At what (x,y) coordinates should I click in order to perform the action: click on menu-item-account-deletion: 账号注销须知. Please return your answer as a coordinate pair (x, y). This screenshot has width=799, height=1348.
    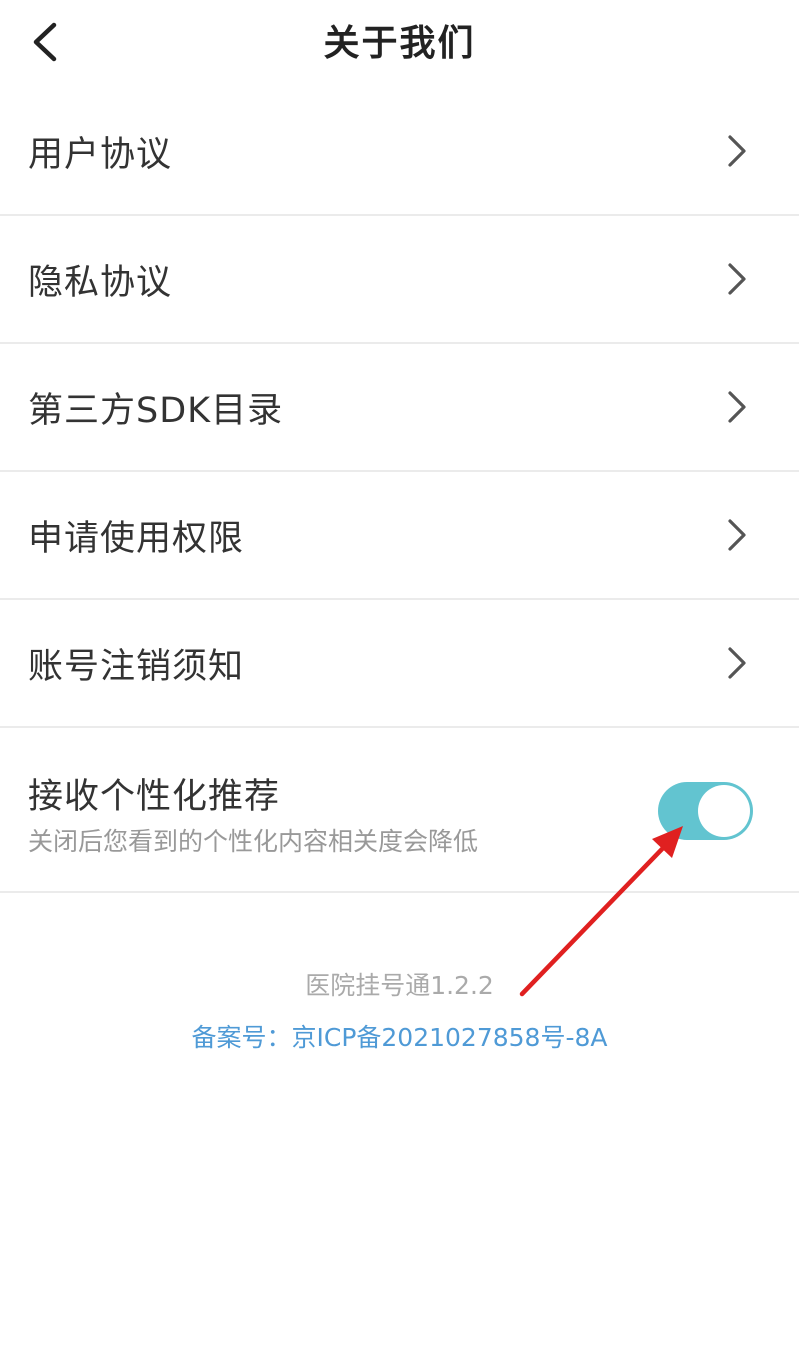
    Looking at the image, I should click on (399, 664).